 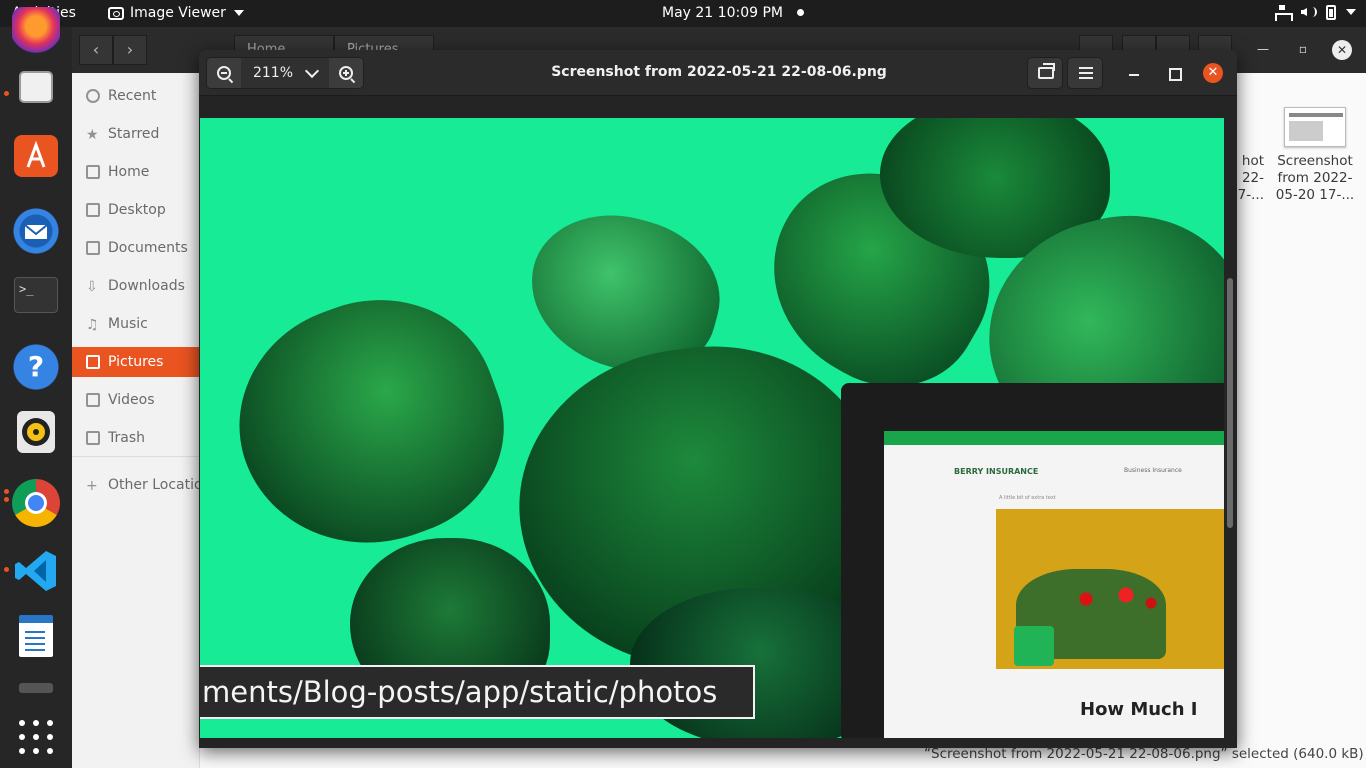 I want to click on site-sub-text: A little bit of extra text, so click(x=1027, y=498).